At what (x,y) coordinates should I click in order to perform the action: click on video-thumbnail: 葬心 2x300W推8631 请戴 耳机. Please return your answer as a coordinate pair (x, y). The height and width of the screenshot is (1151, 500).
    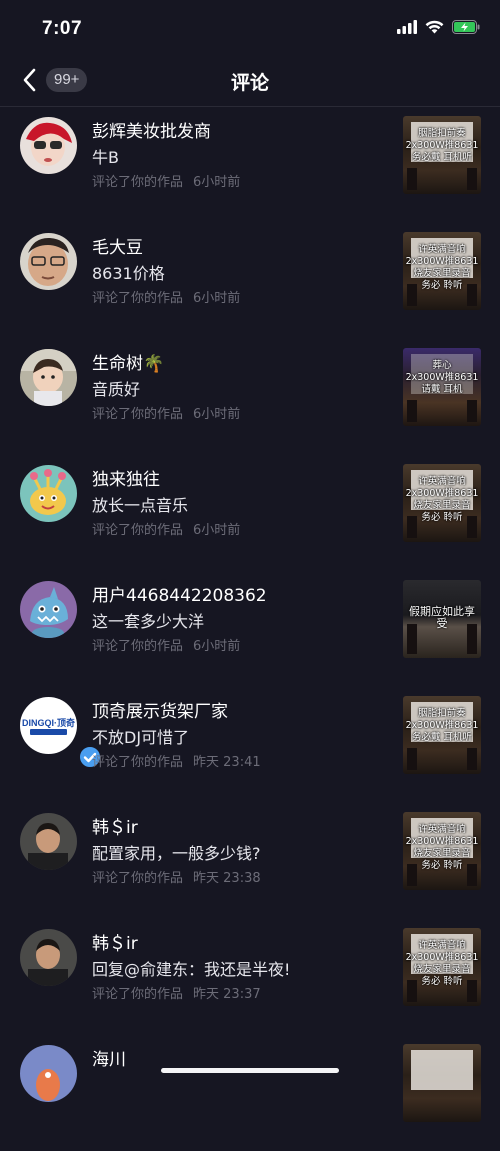
    Looking at the image, I should click on (442, 387).